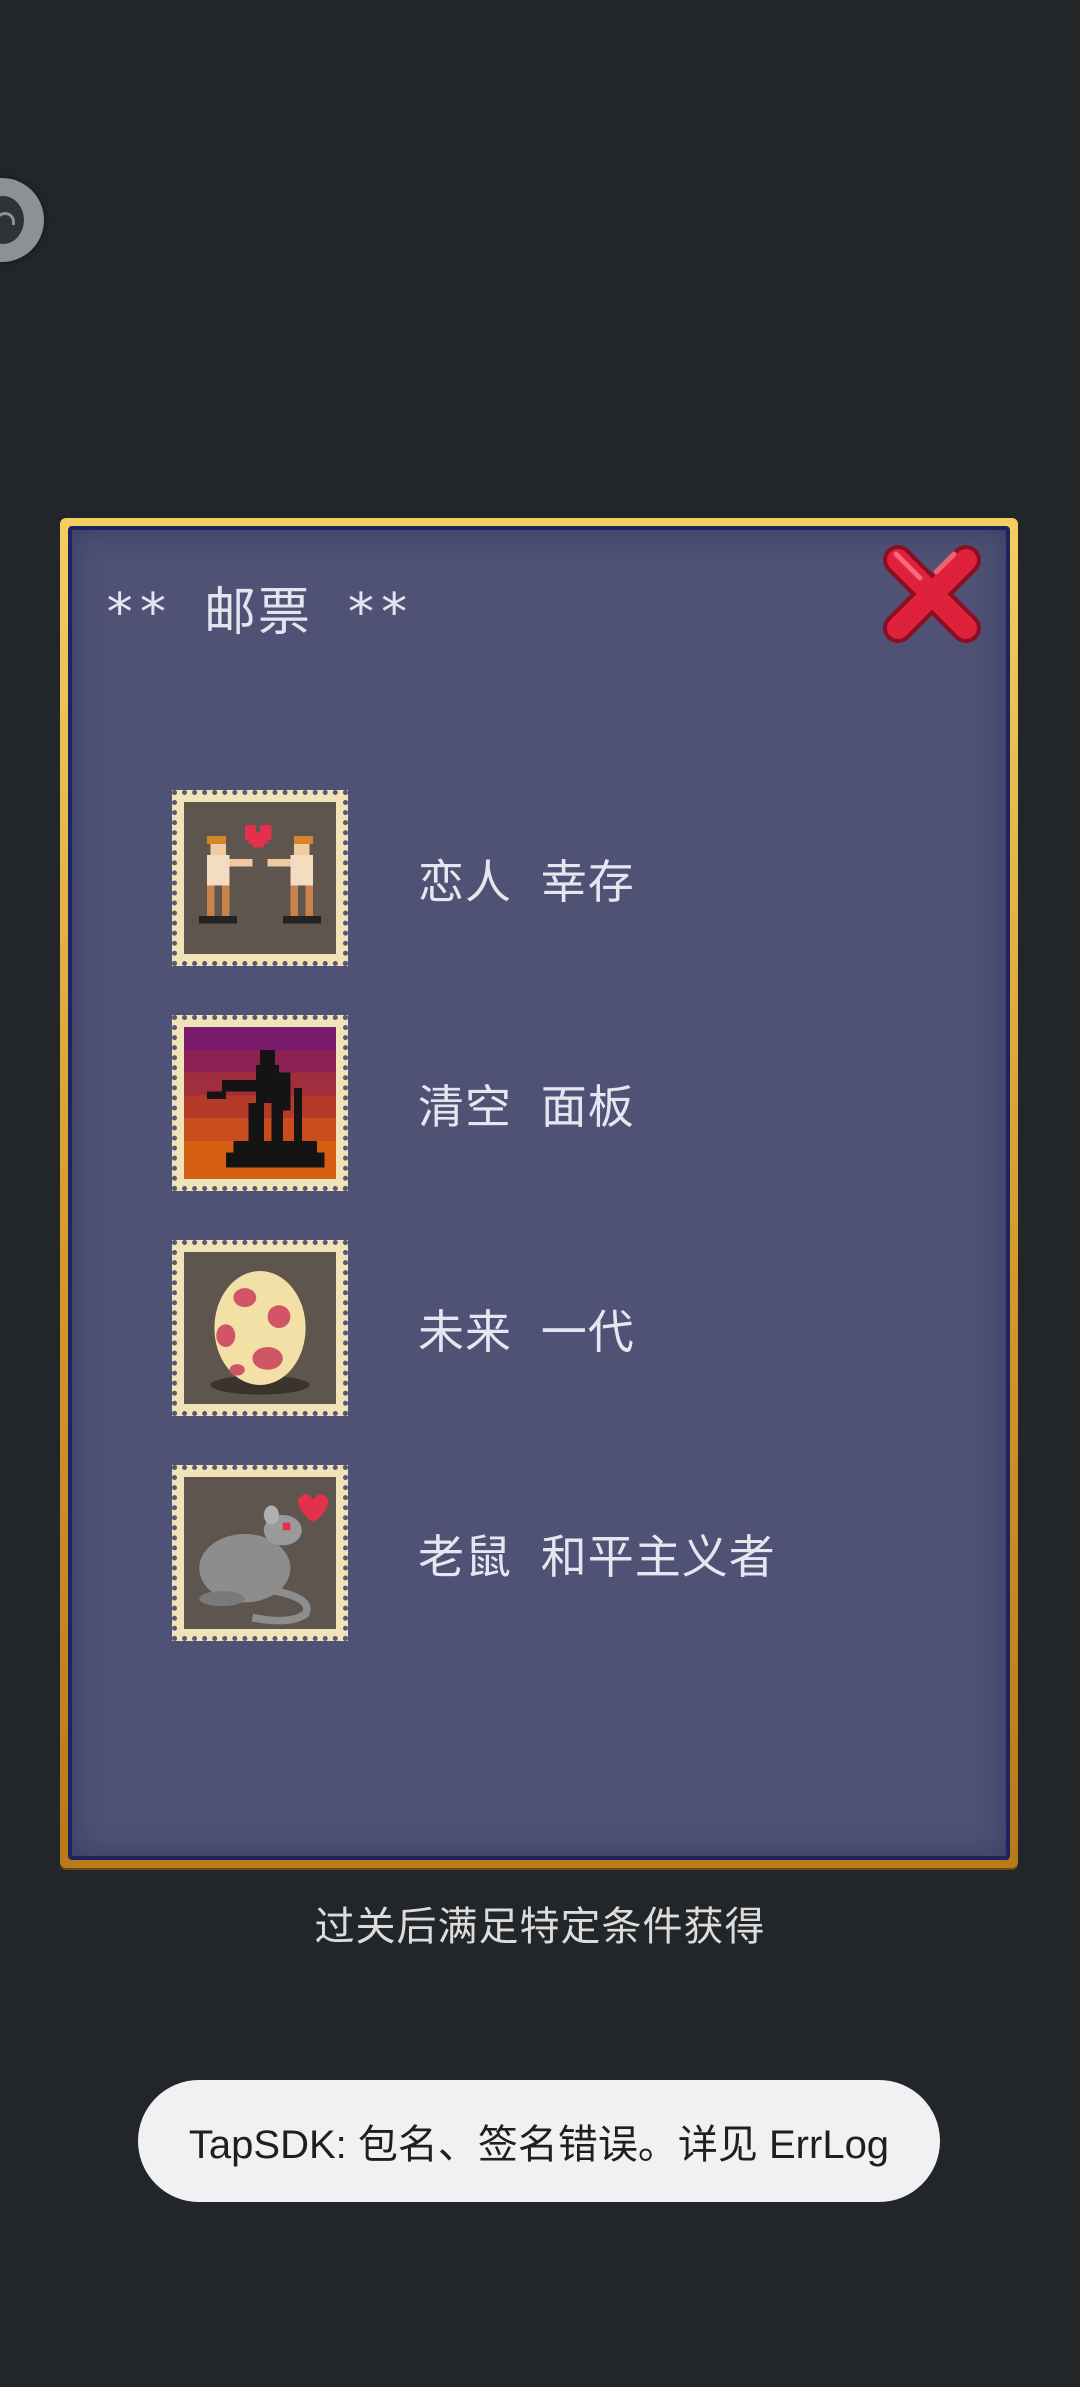 Image resolution: width=1080 pixels, height=2387 pixels. I want to click on stamp-item: 恋人 幸存, so click(552, 878).